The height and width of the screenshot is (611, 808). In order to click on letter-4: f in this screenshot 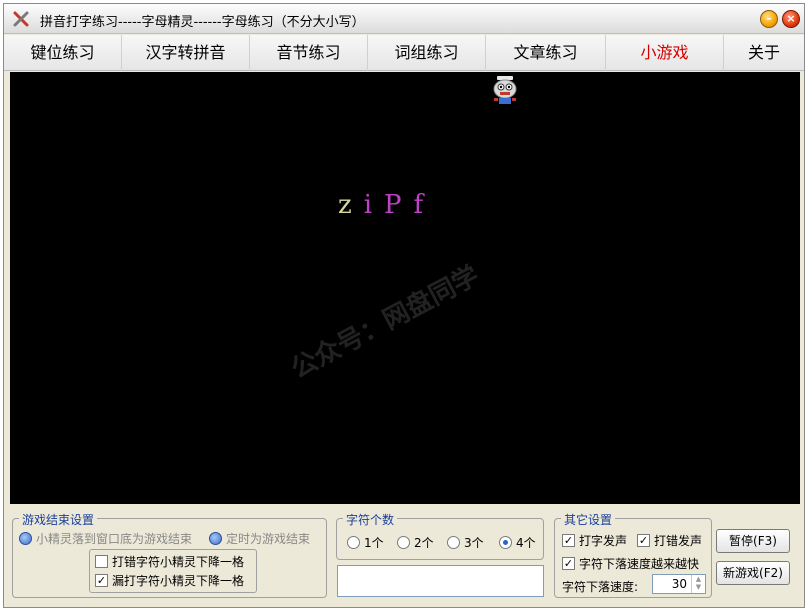, I will do `click(418, 205)`.